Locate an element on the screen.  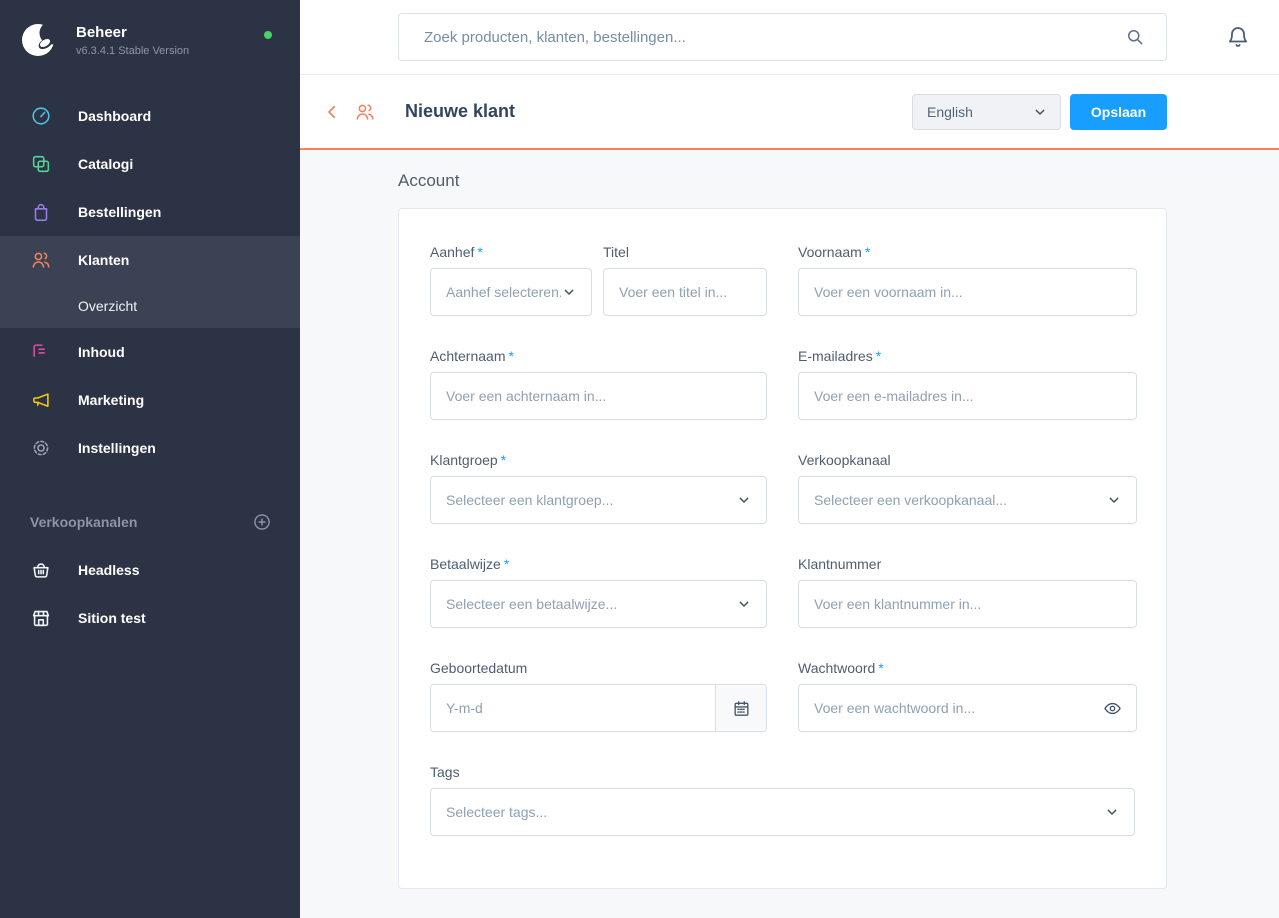
sidebar-subitem-label: Overzicht is located at coordinates (108, 306).